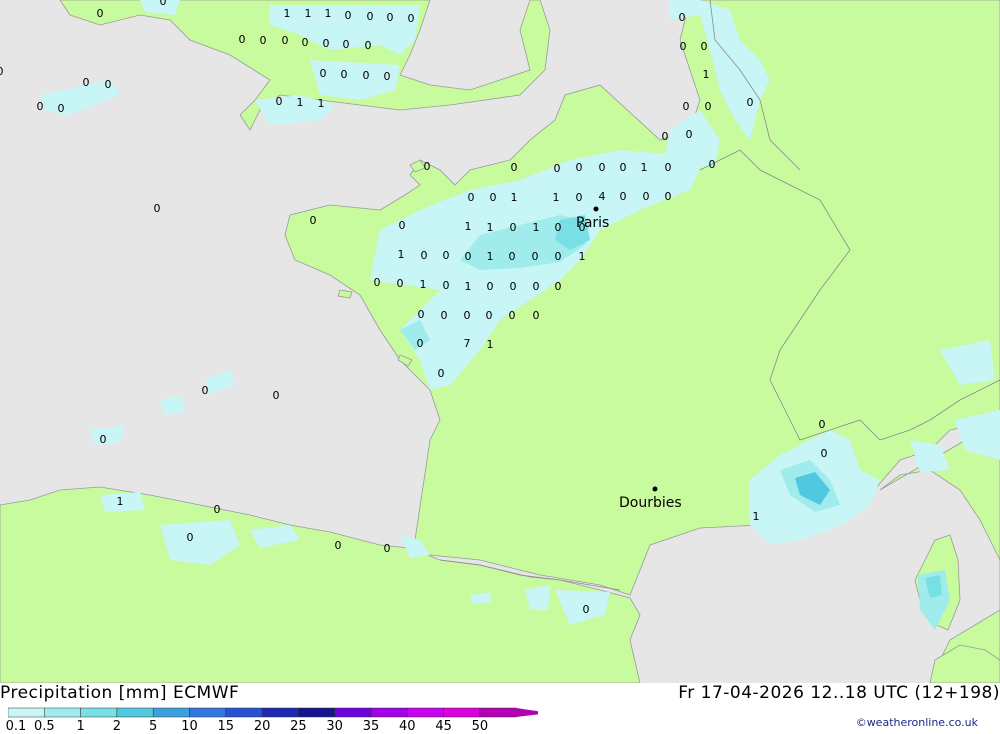 This screenshot has width=1000, height=734. I want to click on scale-tick-label: 1, so click(80, 726).